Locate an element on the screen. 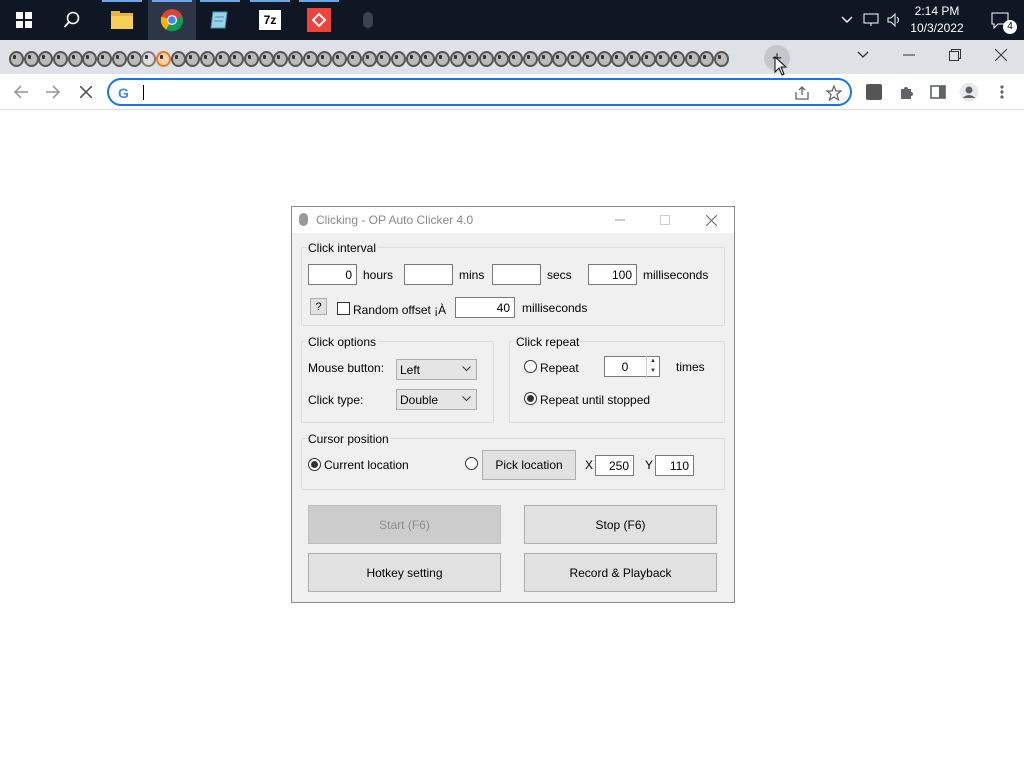 The height and width of the screenshot is (768, 1024). mins-input is located at coordinates (428, 274).